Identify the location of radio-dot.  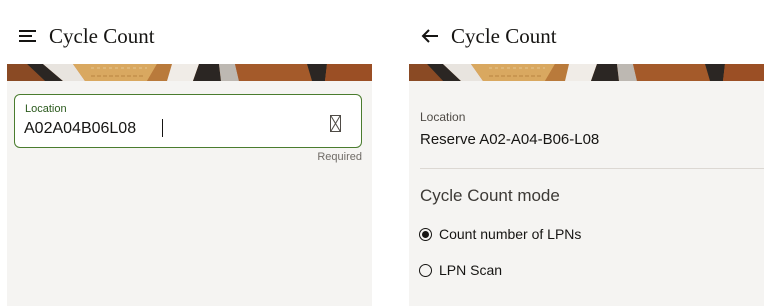
(425, 234).